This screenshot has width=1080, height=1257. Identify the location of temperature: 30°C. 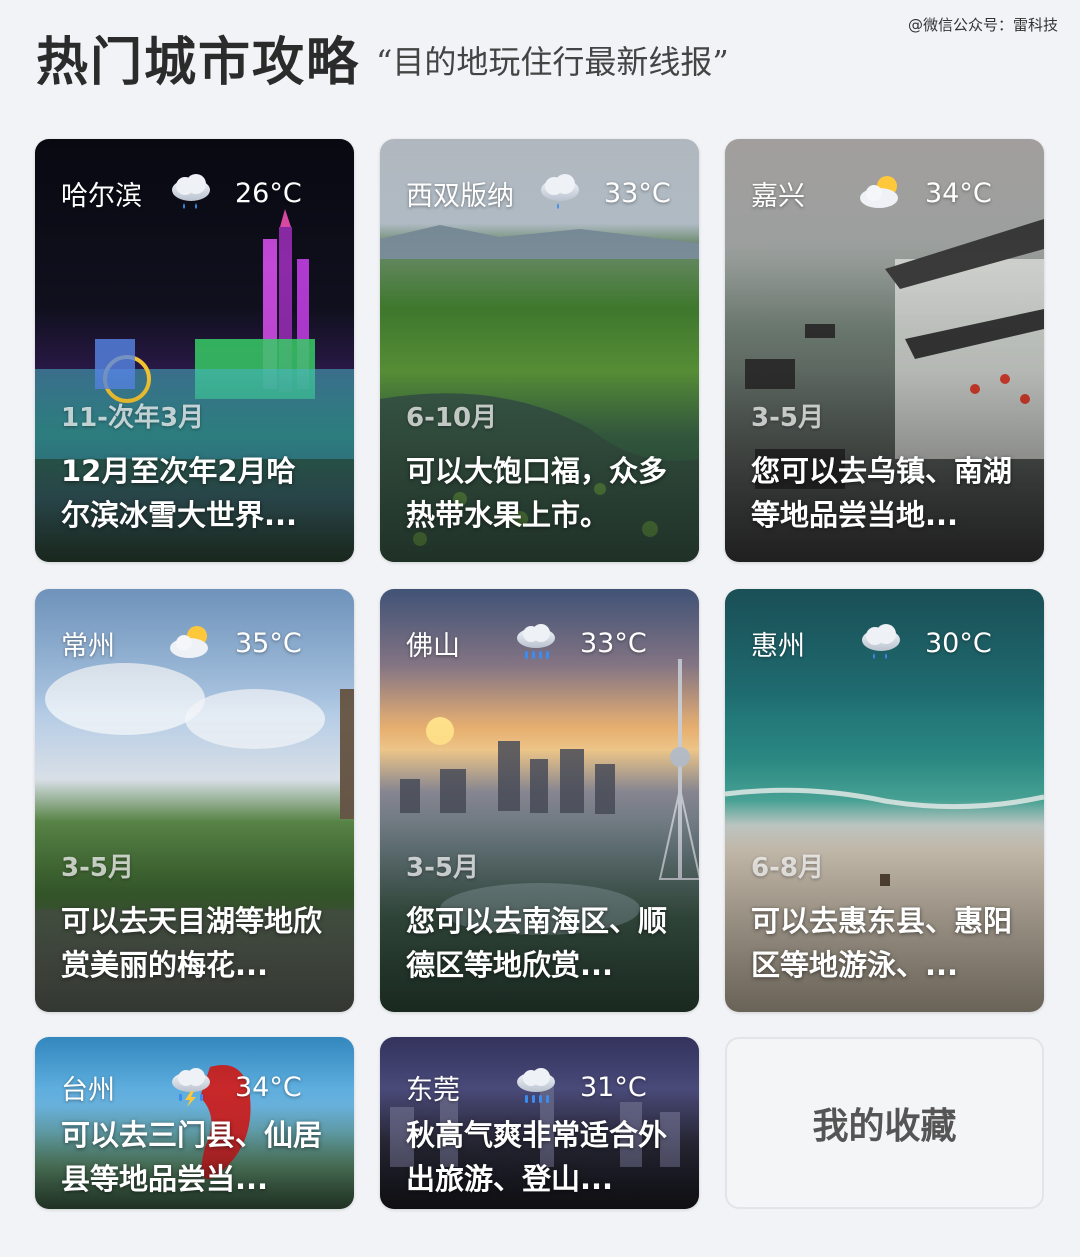
(958, 643).